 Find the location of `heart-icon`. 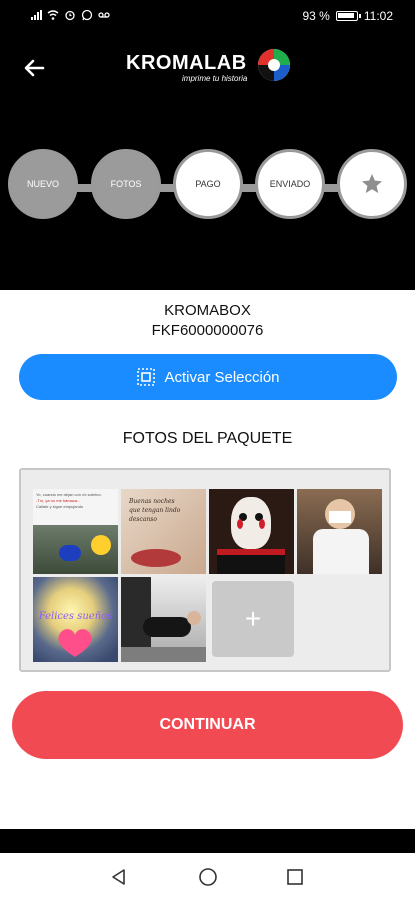

heart-icon is located at coordinates (75, 643).